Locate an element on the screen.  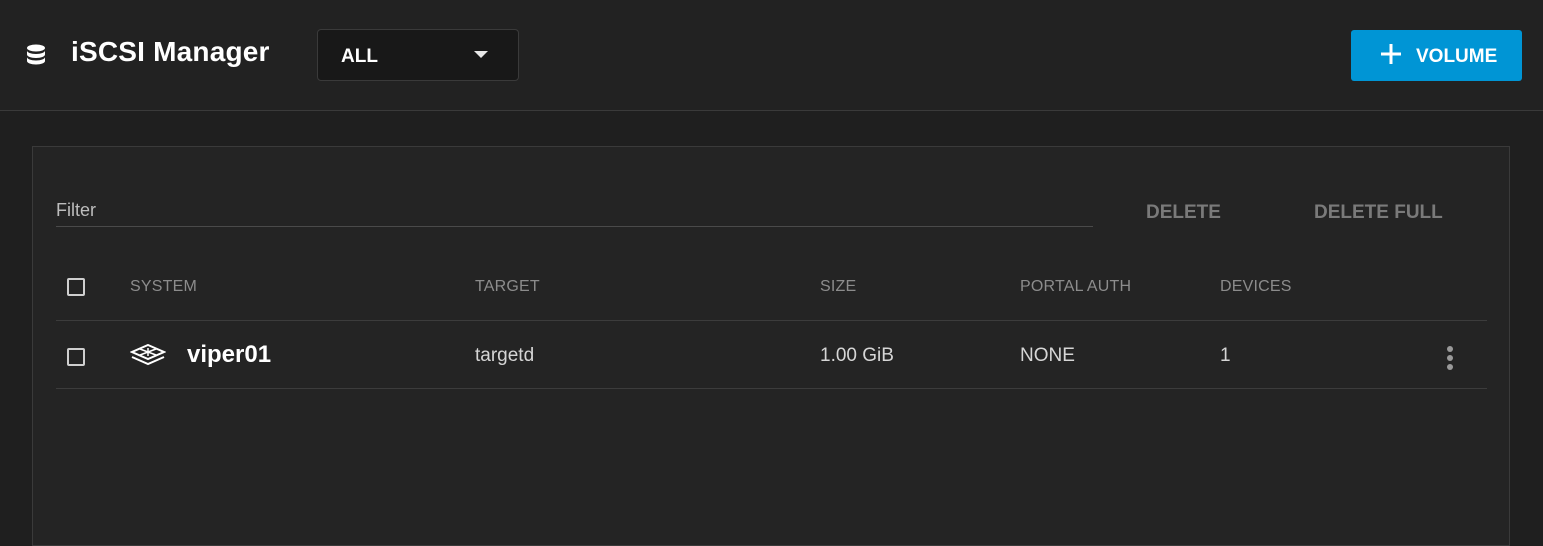
add-volume-label: VOLUME is located at coordinates (1457, 56).